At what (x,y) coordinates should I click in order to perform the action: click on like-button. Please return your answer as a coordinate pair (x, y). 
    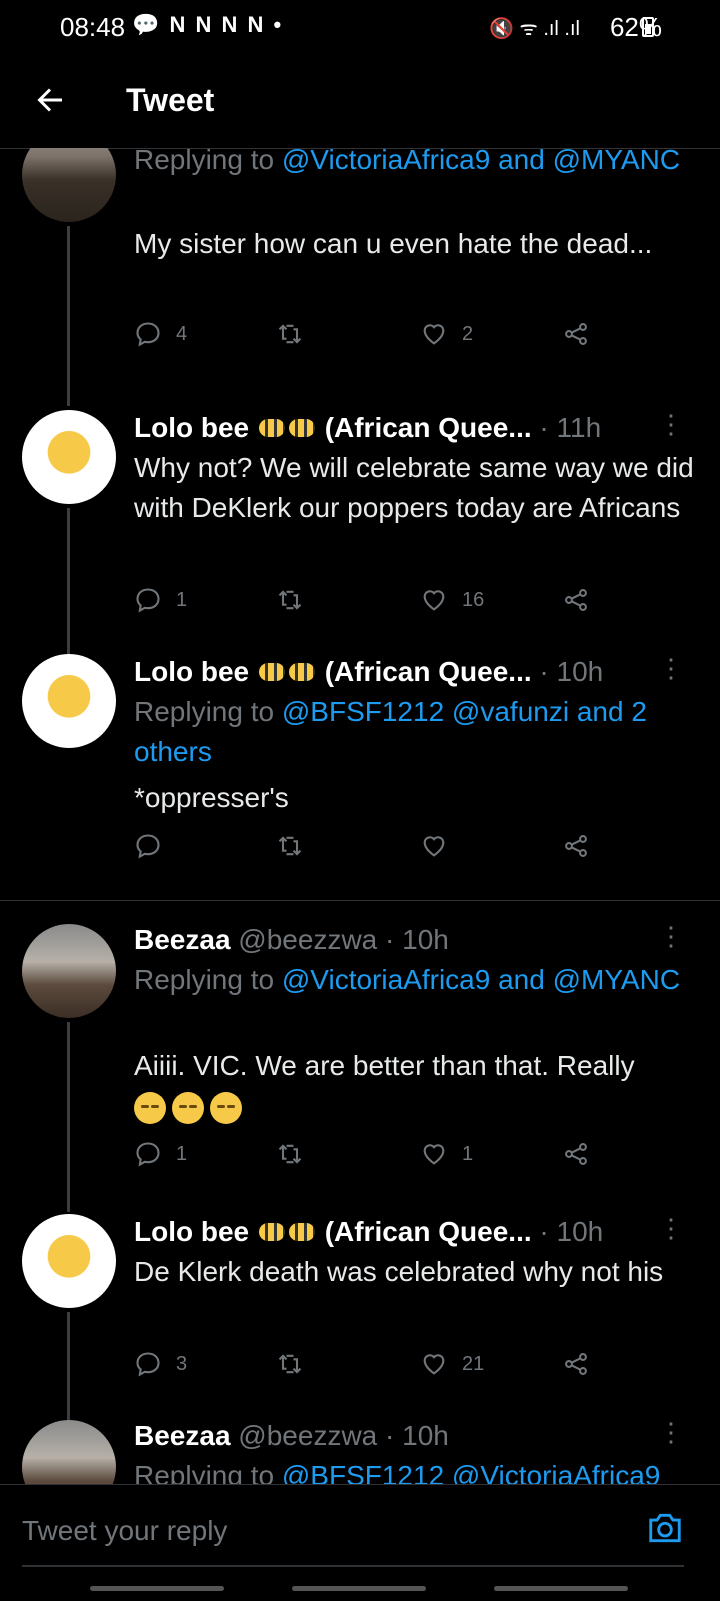
    Looking at the image, I should click on (441, 846).